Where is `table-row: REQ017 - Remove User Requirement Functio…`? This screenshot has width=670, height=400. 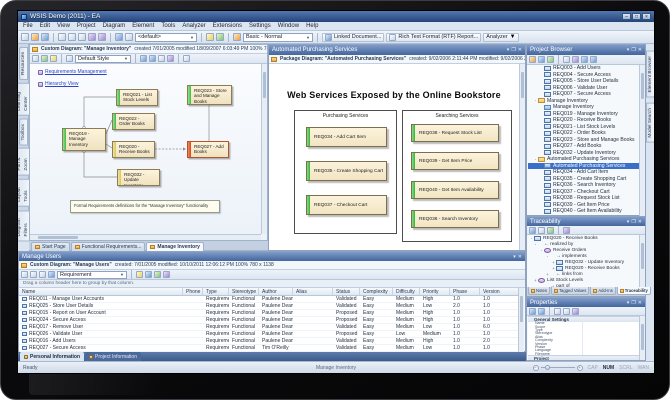 table-row: REQ017 - Remove User Requirement Functio… is located at coordinates (269, 327).